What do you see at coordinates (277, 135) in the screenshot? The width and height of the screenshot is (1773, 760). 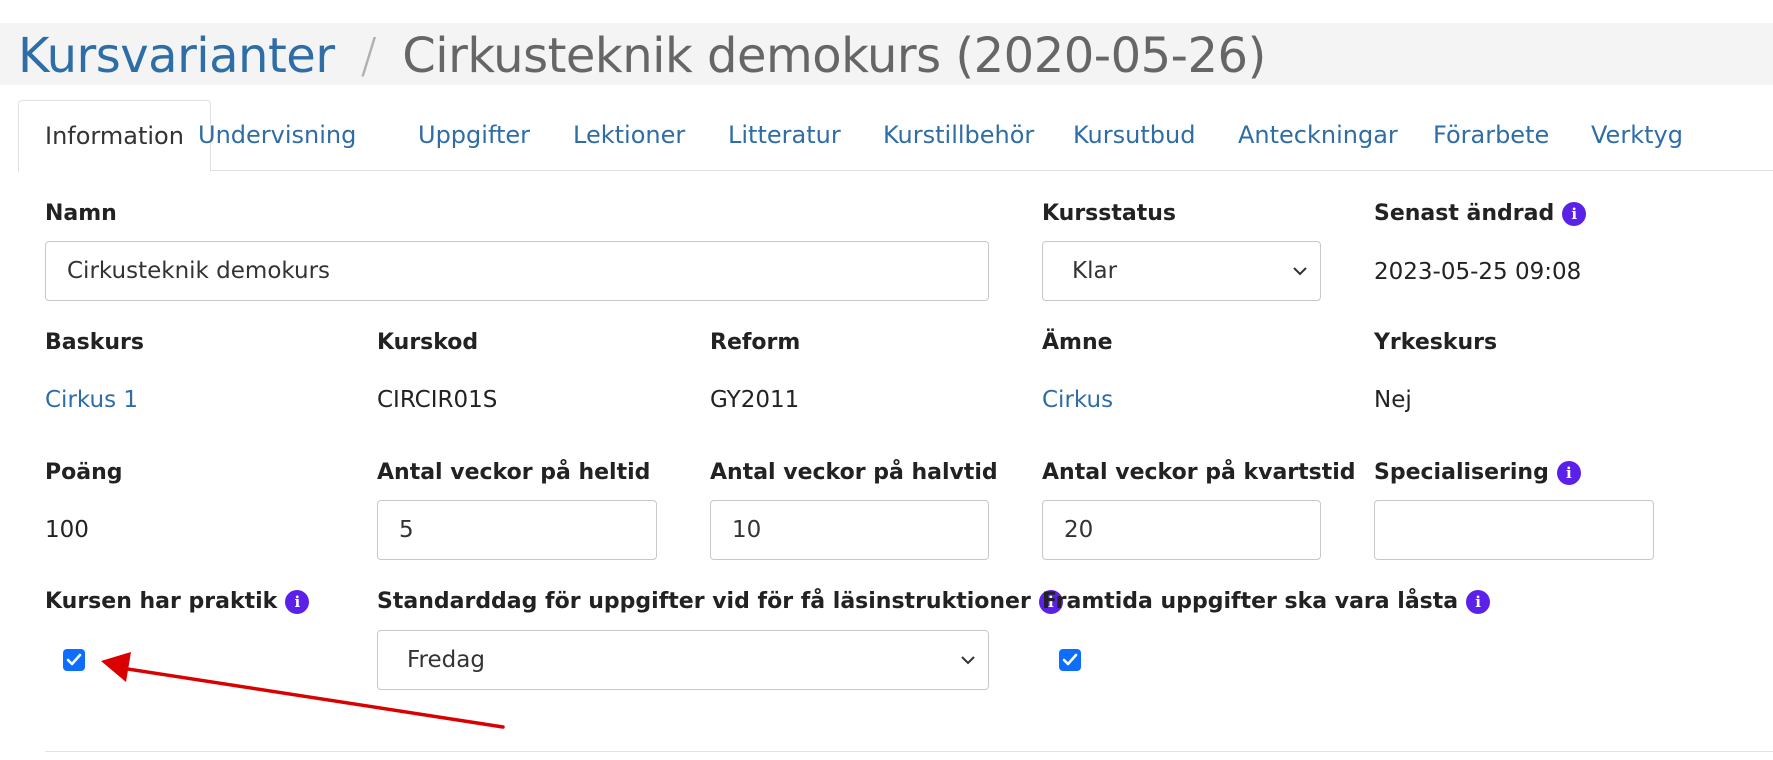 I see `tab-undervisning: Undervisning` at bounding box center [277, 135].